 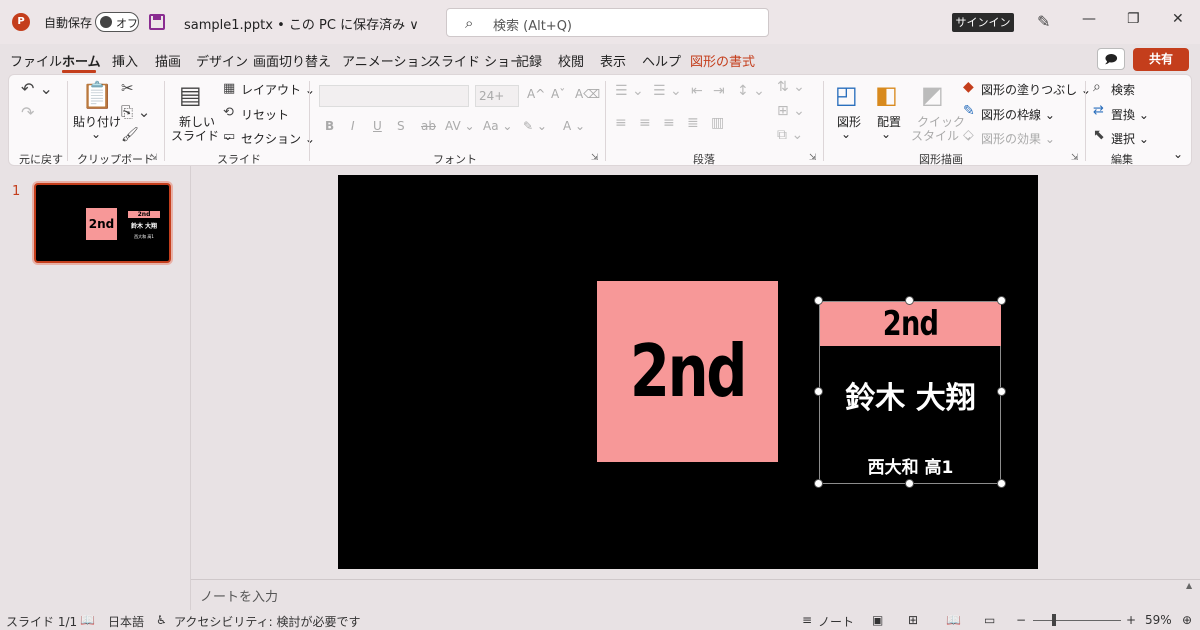 I want to click on slide-sorter-icon: ⊞, so click(x=913, y=620).